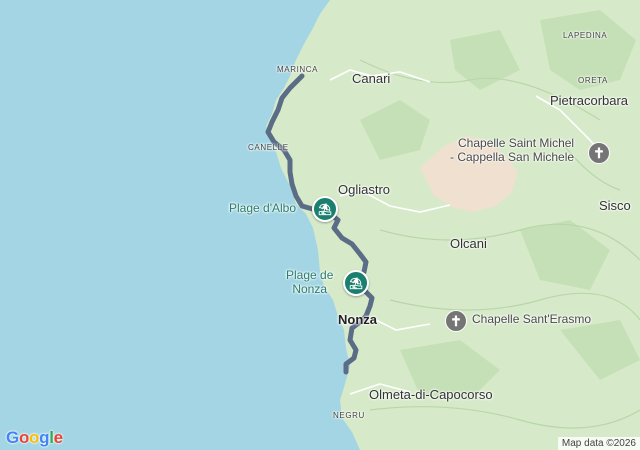 This screenshot has width=640, height=450. What do you see at coordinates (598, 443) in the screenshot?
I see `map-attribution: Map data ©2026` at bounding box center [598, 443].